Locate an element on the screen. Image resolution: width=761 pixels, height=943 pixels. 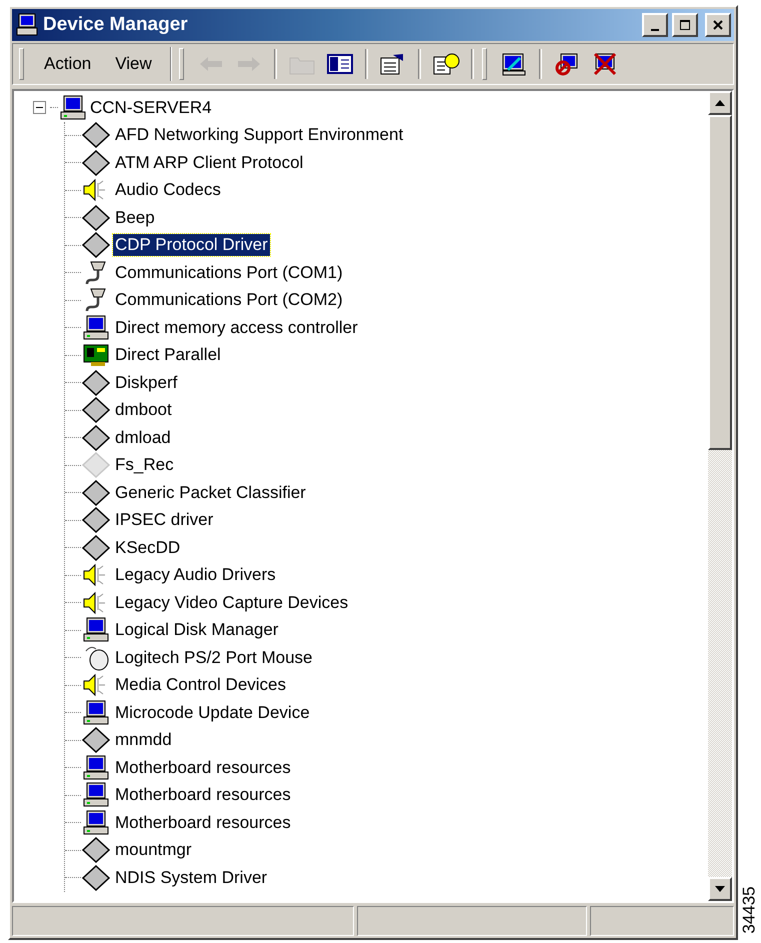
tree-item: Diskperf is located at coordinates (146, 383).